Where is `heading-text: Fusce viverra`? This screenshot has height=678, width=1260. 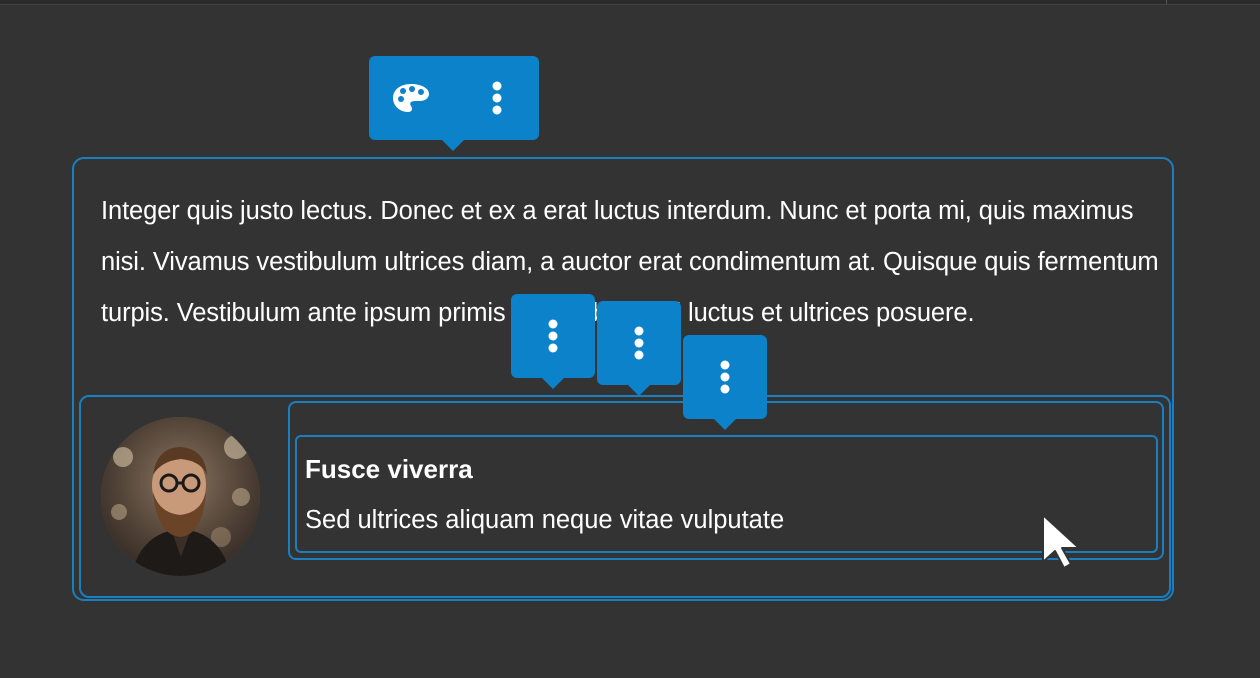
heading-text: Fusce viverra is located at coordinates (389, 469).